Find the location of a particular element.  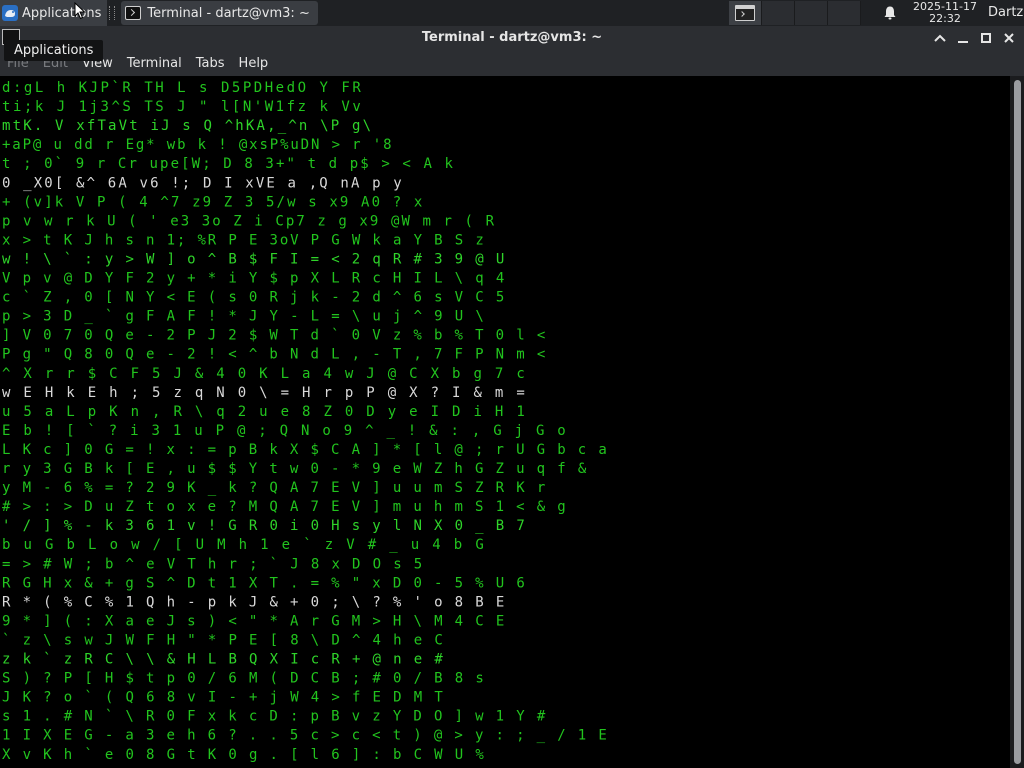

rain-line: 0 _X0[ &^ 6A v6 !; D I xVE a ,Q nA p y is located at coordinates (202, 183).